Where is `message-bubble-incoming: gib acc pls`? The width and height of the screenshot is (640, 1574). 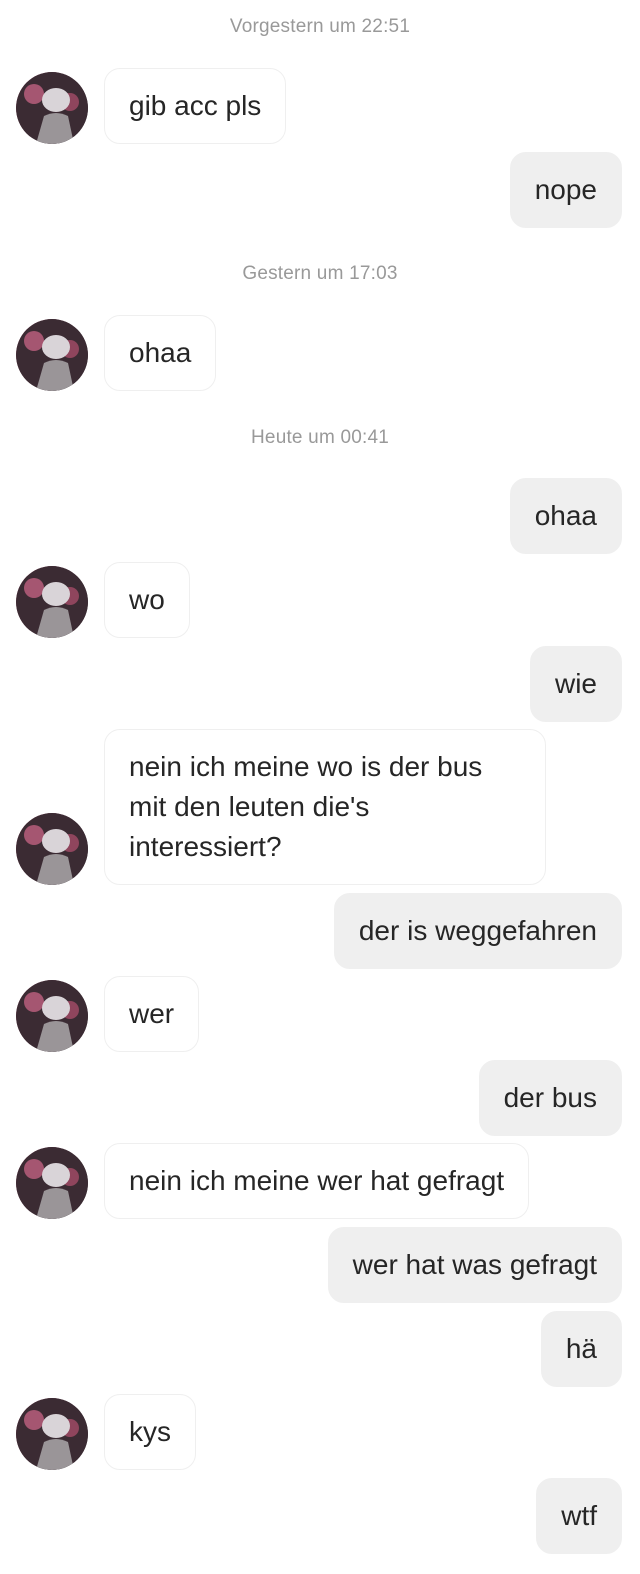
message-bubble-incoming: gib acc pls is located at coordinates (195, 106).